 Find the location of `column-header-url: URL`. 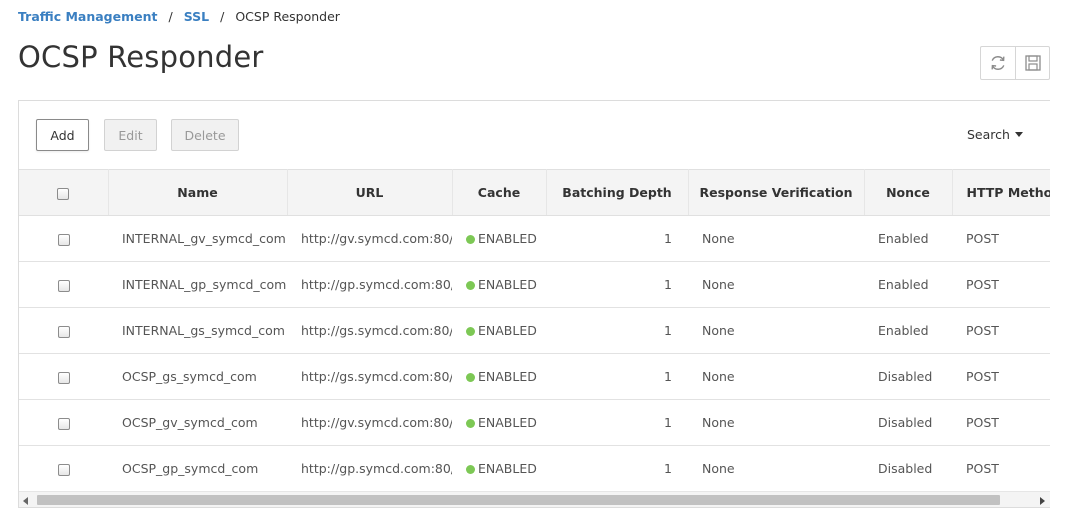

column-header-url: URL is located at coordinates (370, 192).